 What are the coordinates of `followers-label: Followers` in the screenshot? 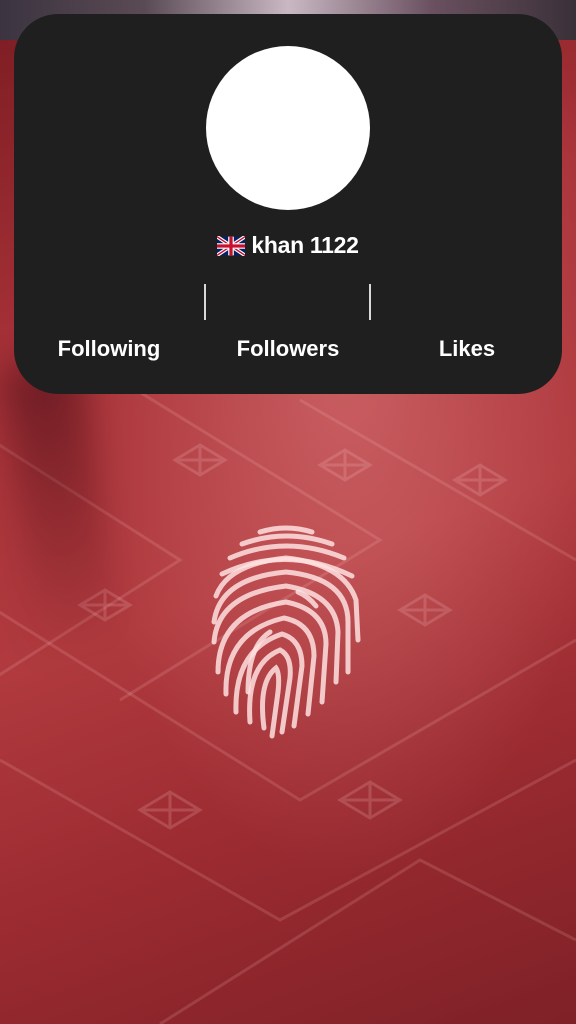 It's located at (288, 349).